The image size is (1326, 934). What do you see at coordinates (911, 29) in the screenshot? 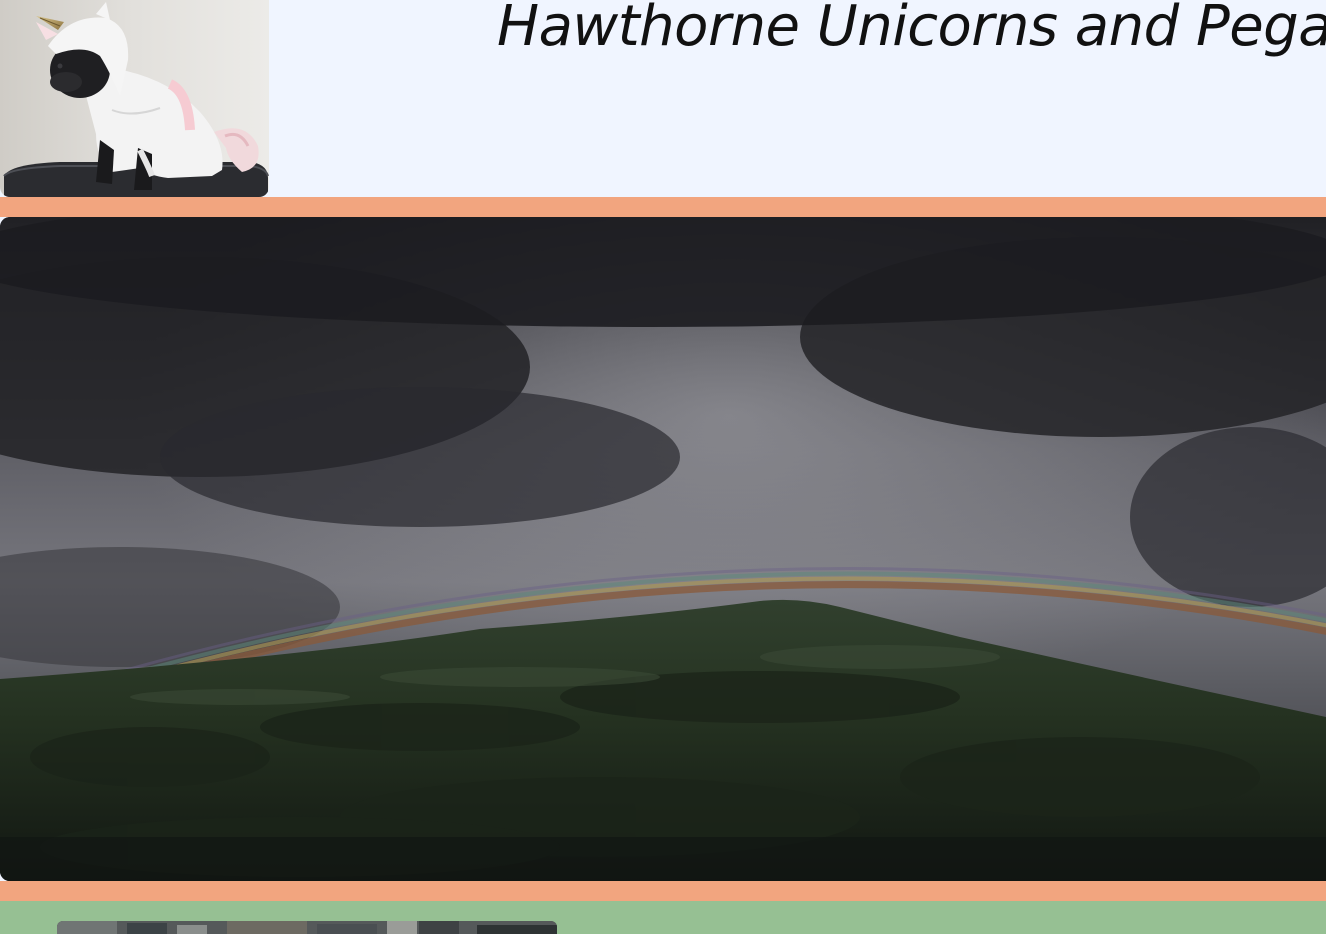
I see `site-title: Hawthorne Unicorns and Pegasi` at bounding box center [911, 29].